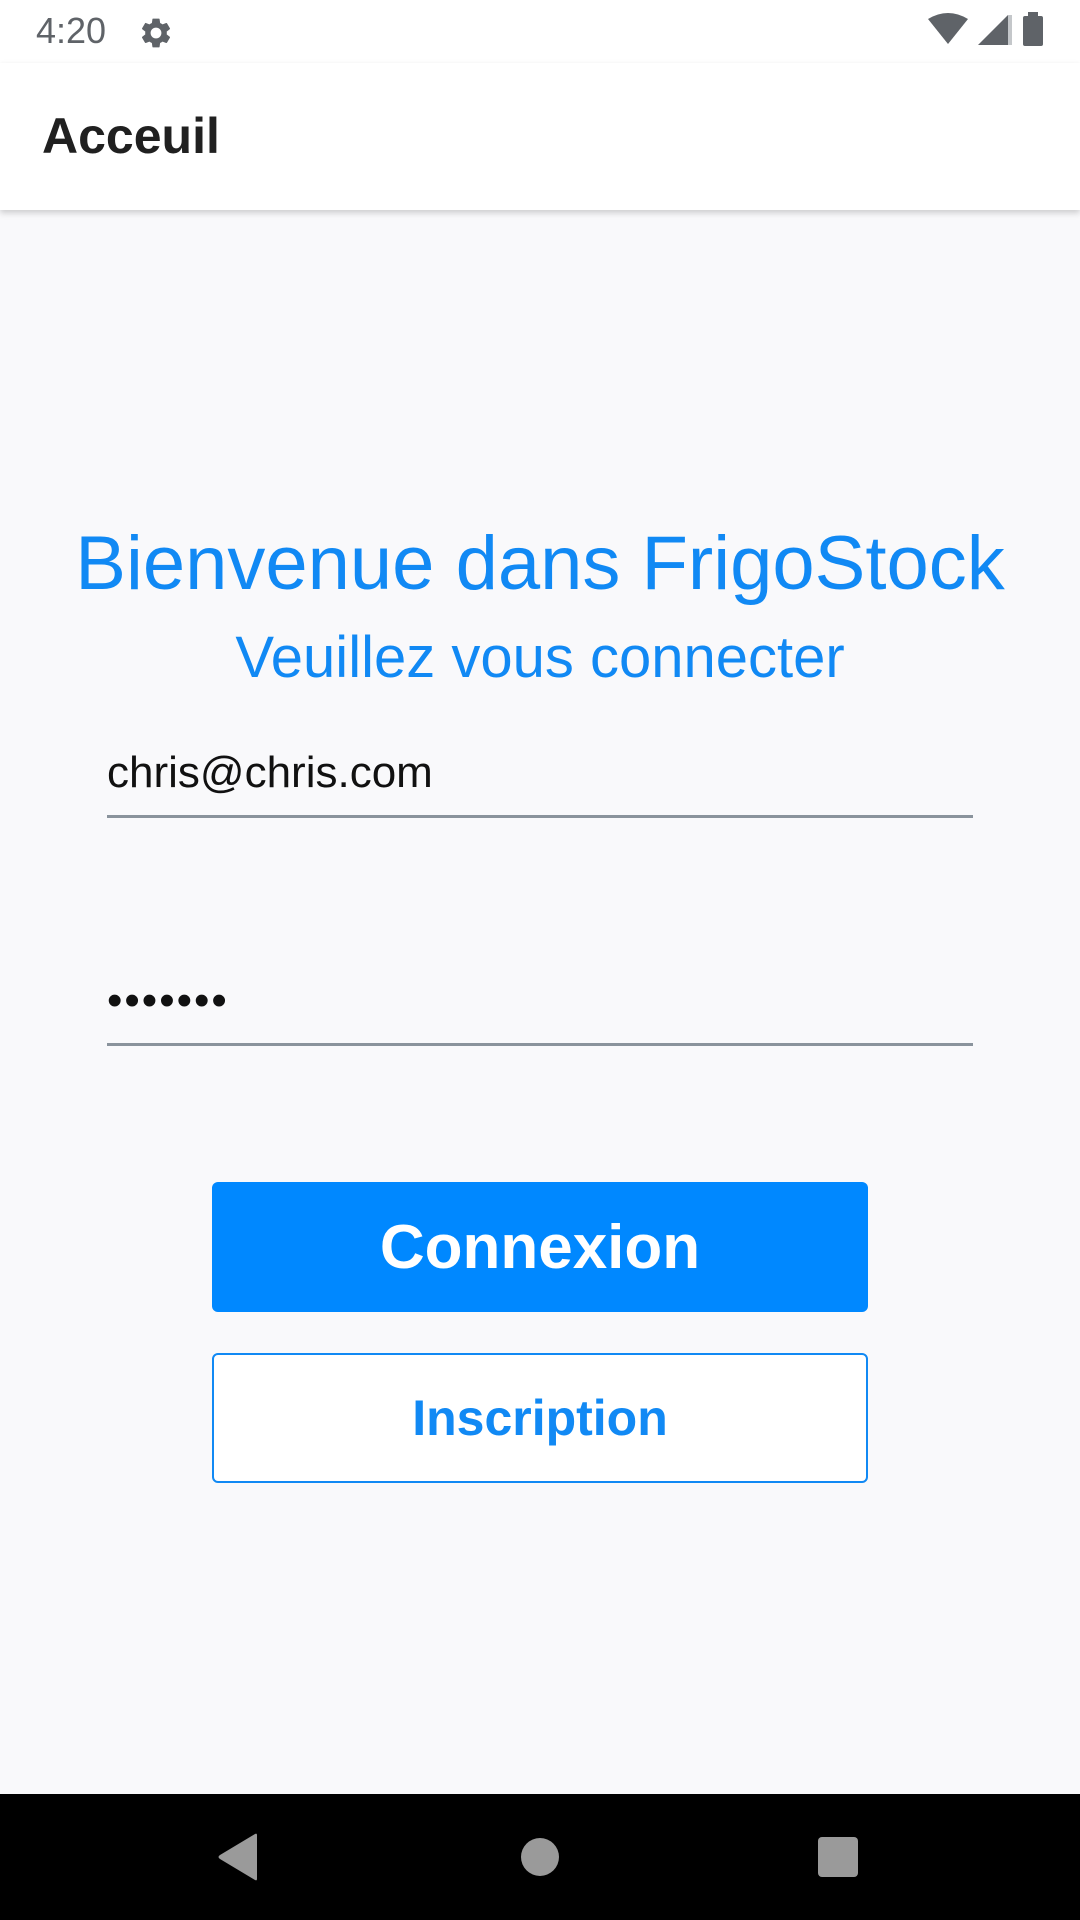 This screenshot has height=1920, width=1080. Describe the element at coordinates (540, 1247) in the screenshot. I see `connexion-button: Connexion` at that location.